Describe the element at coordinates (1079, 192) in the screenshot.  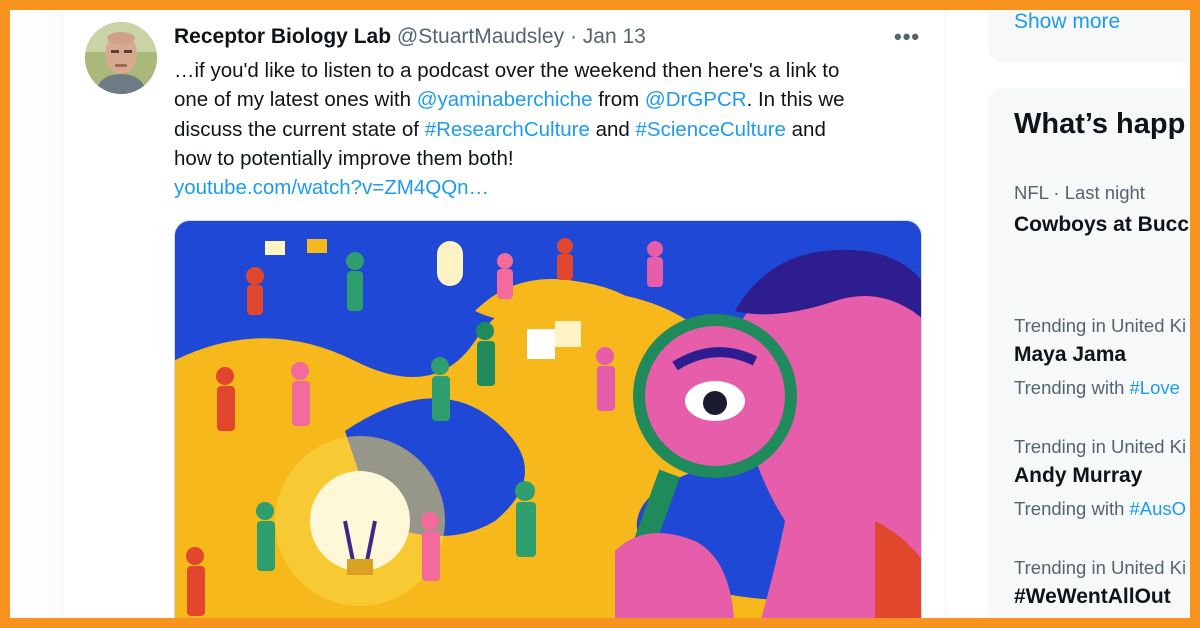
I see `trend-meta: NFL · Last night` at that location.